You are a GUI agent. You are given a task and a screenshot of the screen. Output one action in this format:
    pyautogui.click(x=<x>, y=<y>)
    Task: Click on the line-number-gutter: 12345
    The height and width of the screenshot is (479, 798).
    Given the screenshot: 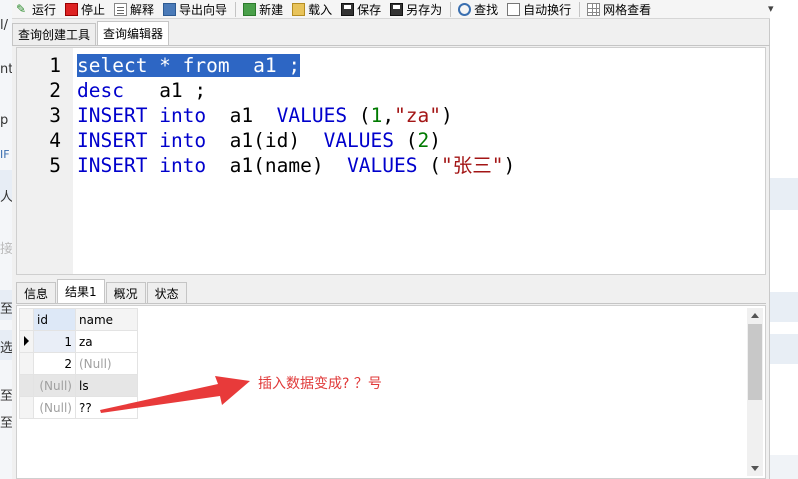 What is the action you would take?
    pyautogui.click(x=45, y=161)
    